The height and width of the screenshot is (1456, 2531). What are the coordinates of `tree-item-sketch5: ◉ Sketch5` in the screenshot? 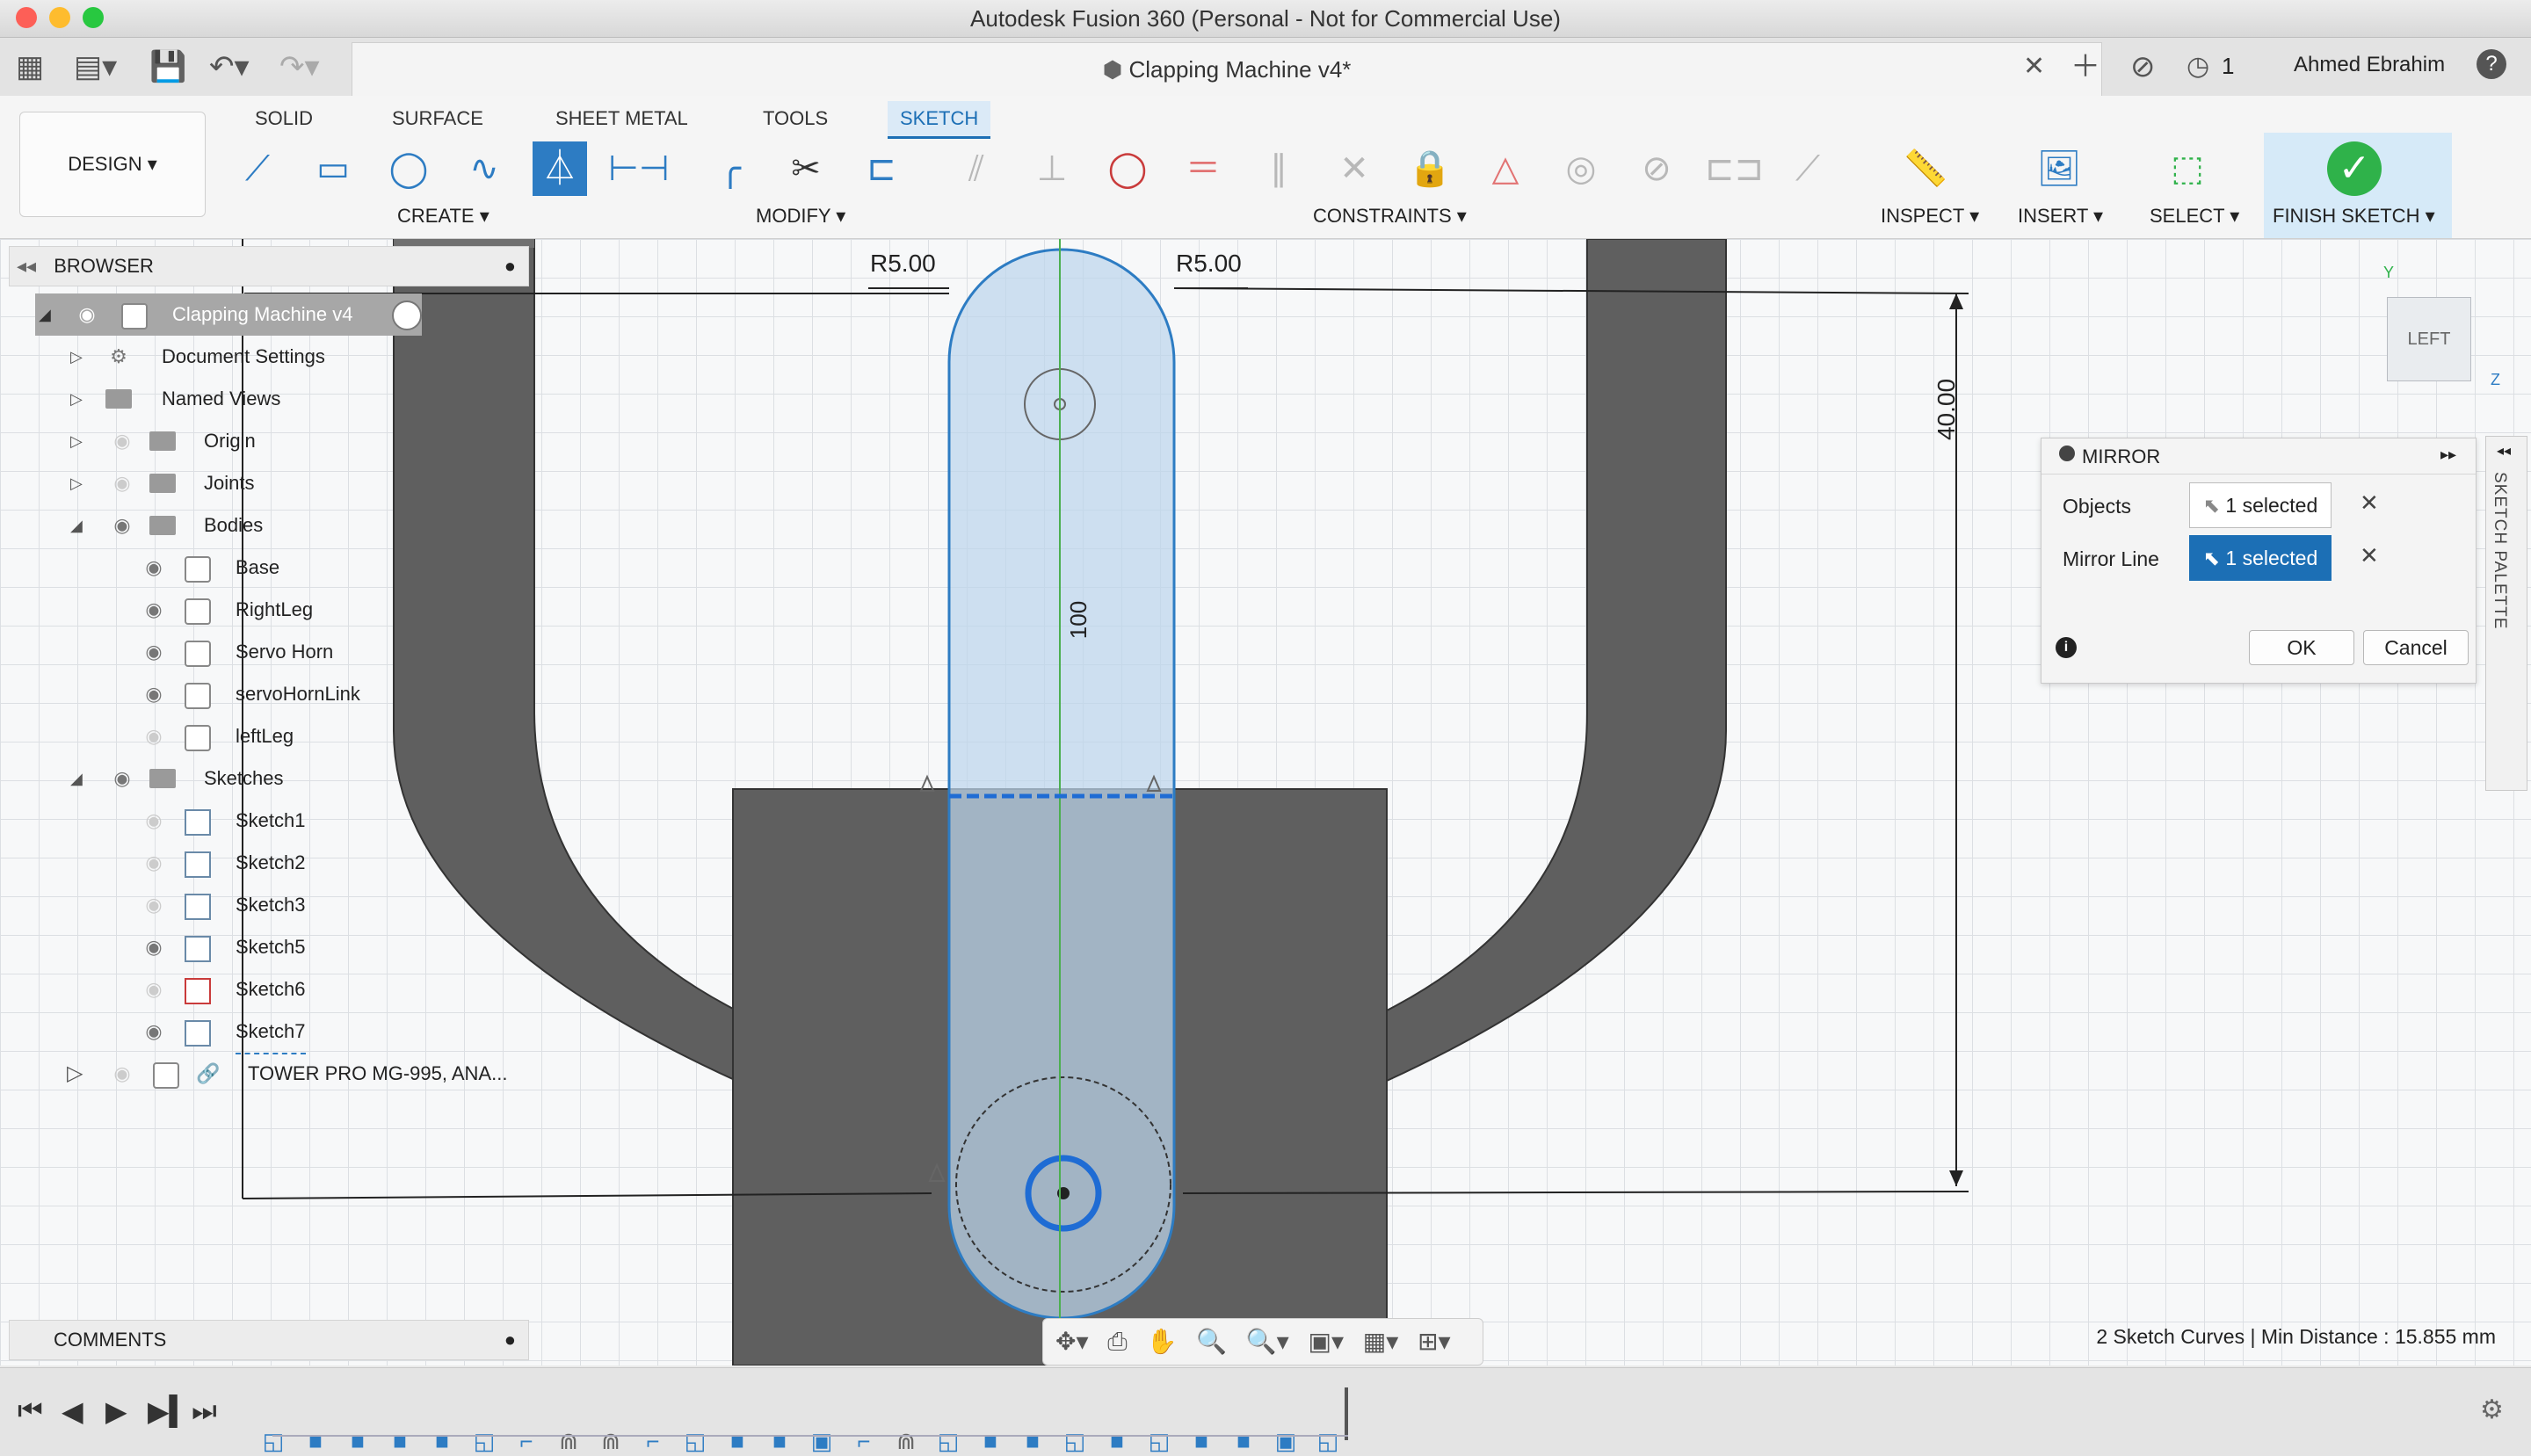 It's located at (308, 947).